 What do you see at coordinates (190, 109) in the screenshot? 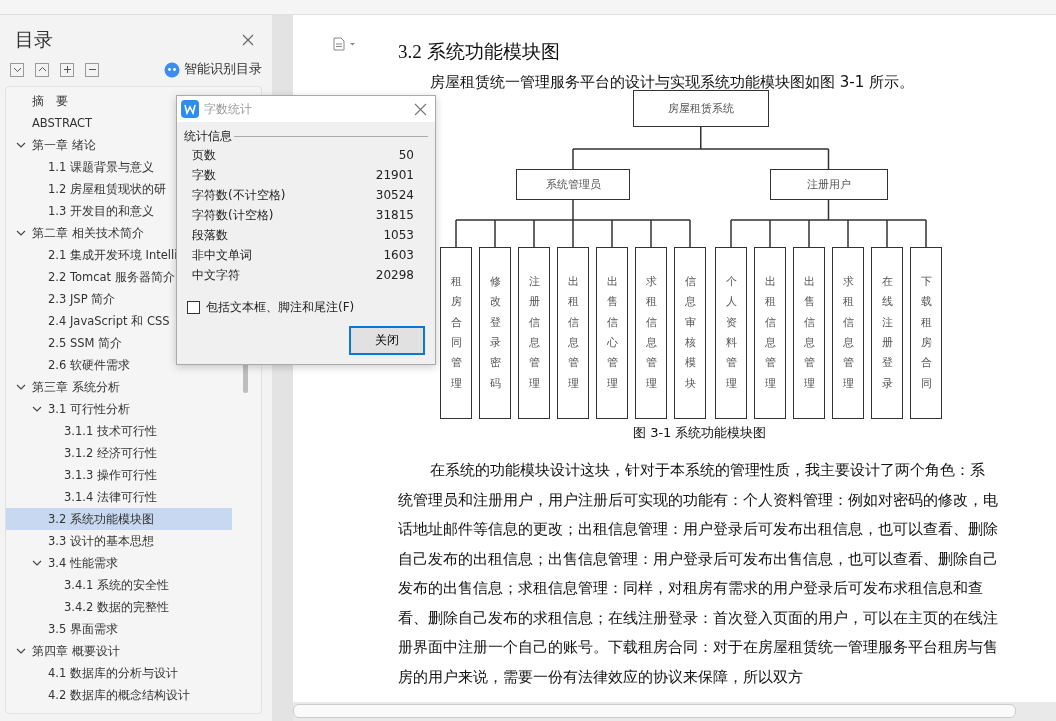
I see `app-logo-icon` at bounding box center [190, 109].